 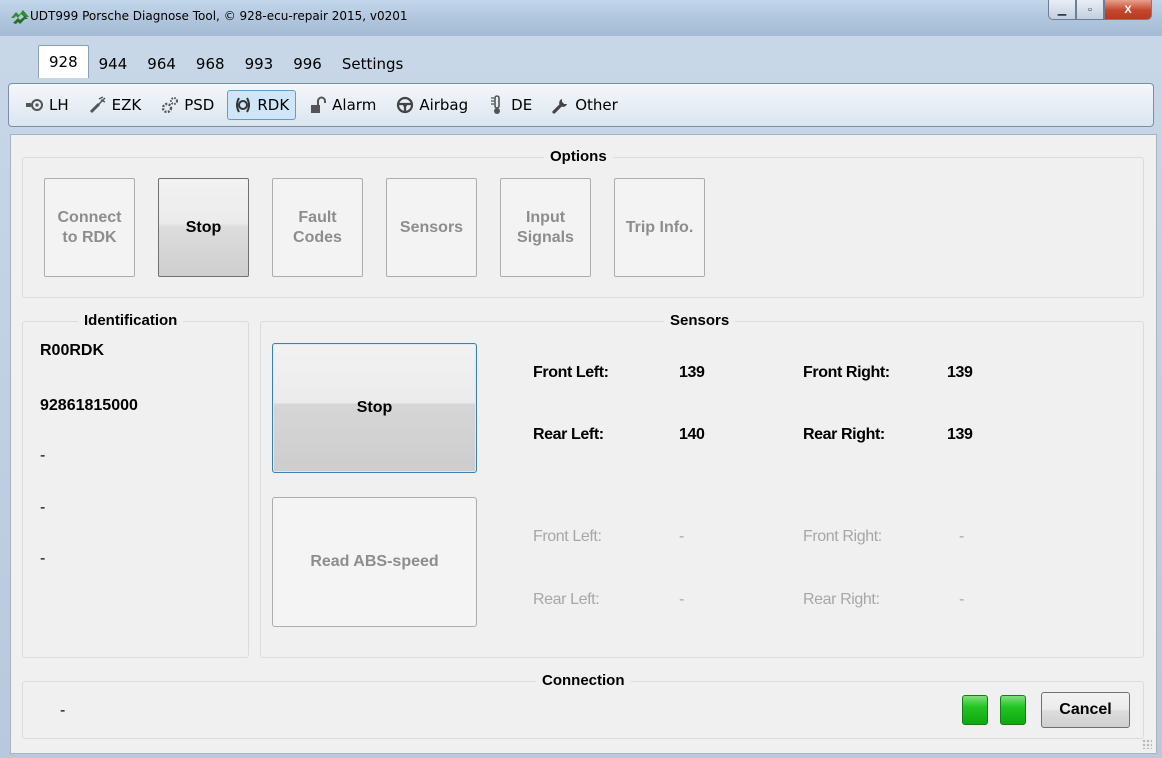 I want to click on rdk-ecu-id: R00RDK, so click(x=72, y=350).